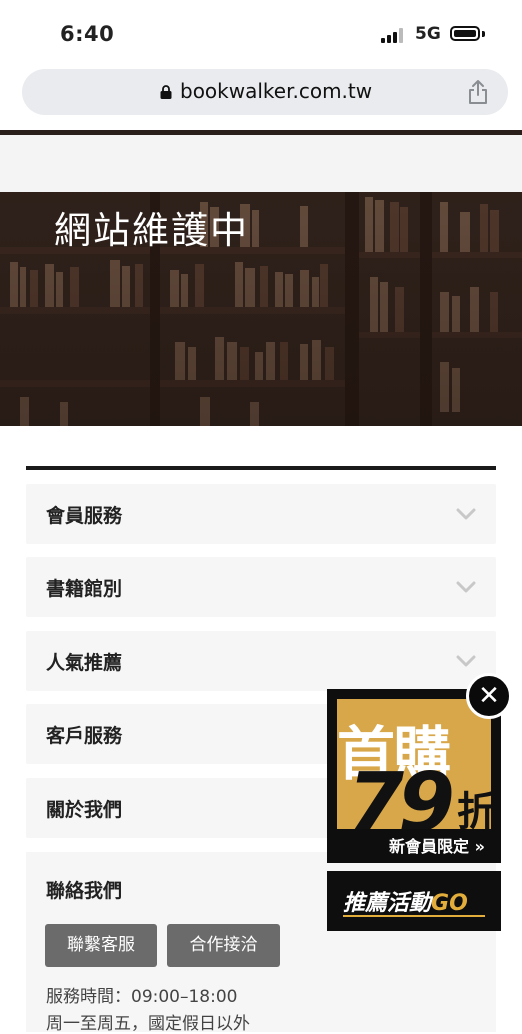 The image size is (522, 1034). I want to click on contact-title: 聯絡我們, so click(84, 891).